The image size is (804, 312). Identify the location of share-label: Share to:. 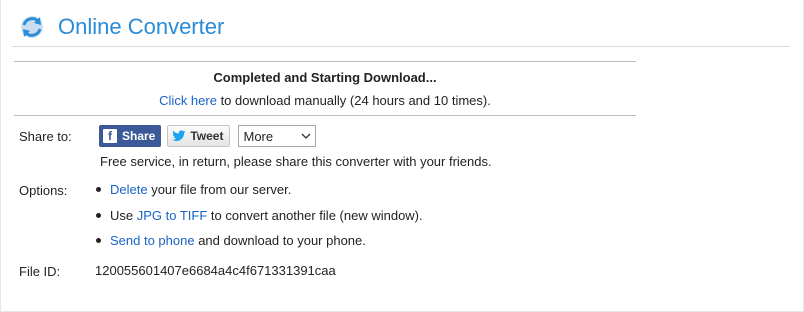
(45, 136).